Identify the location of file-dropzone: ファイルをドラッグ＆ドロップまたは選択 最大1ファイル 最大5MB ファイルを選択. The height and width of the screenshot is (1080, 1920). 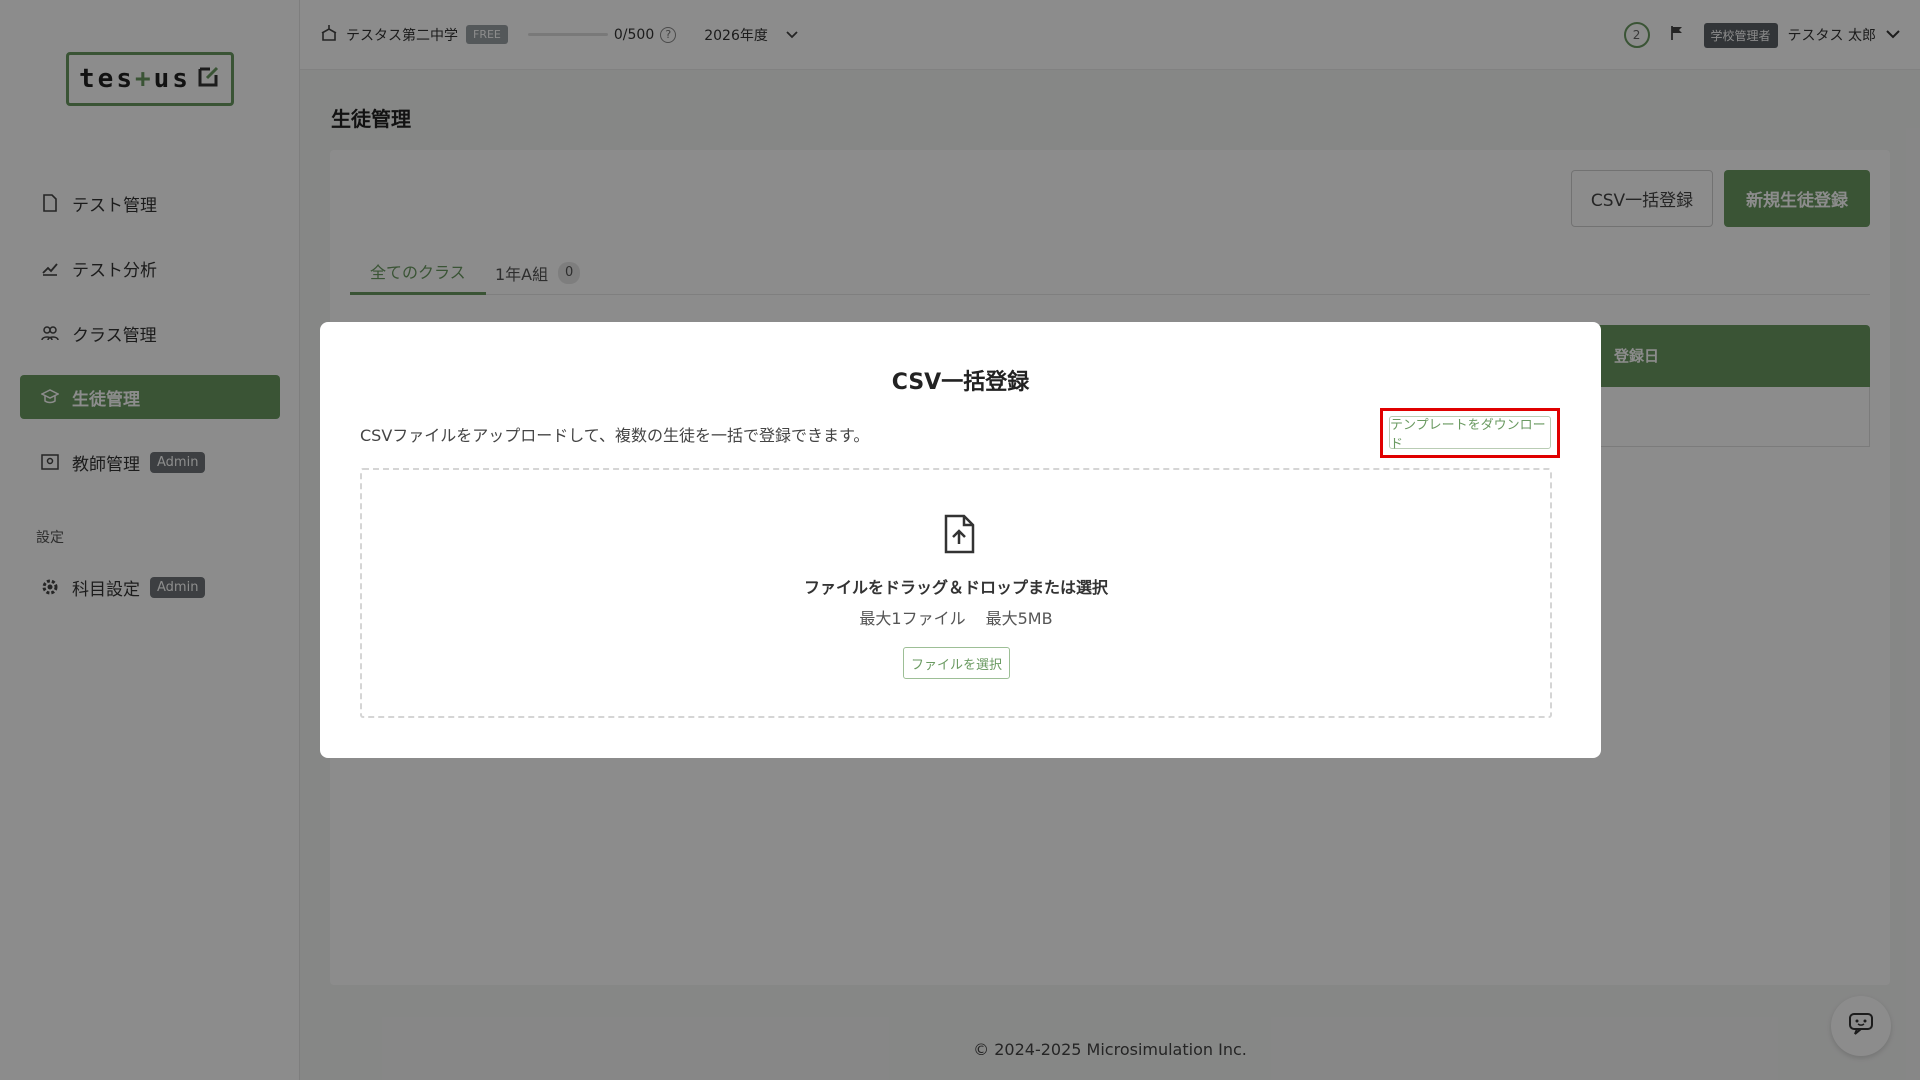
(956, 593).